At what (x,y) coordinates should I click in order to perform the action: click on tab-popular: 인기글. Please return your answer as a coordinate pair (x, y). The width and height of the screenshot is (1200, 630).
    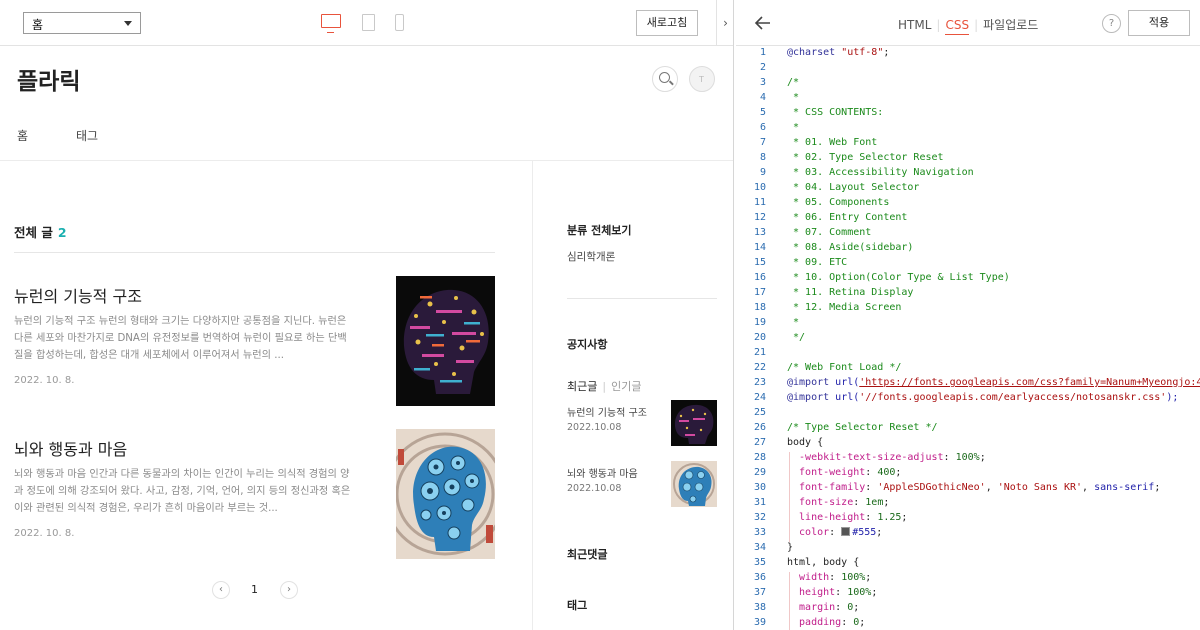
    Looking at the image, I should click on (626, 386).